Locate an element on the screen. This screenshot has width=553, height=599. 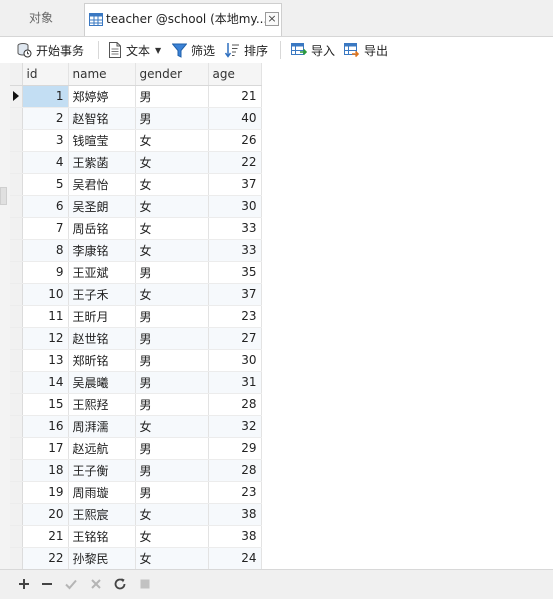
table-row: 2 赵智铭男 40 is located at coordinates (136, 118).